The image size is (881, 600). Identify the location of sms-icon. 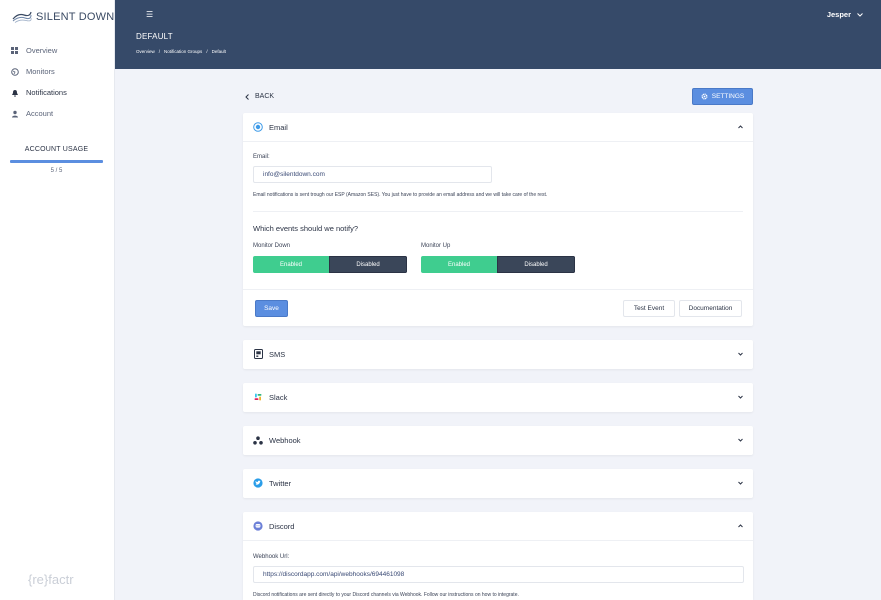
(258, 354).